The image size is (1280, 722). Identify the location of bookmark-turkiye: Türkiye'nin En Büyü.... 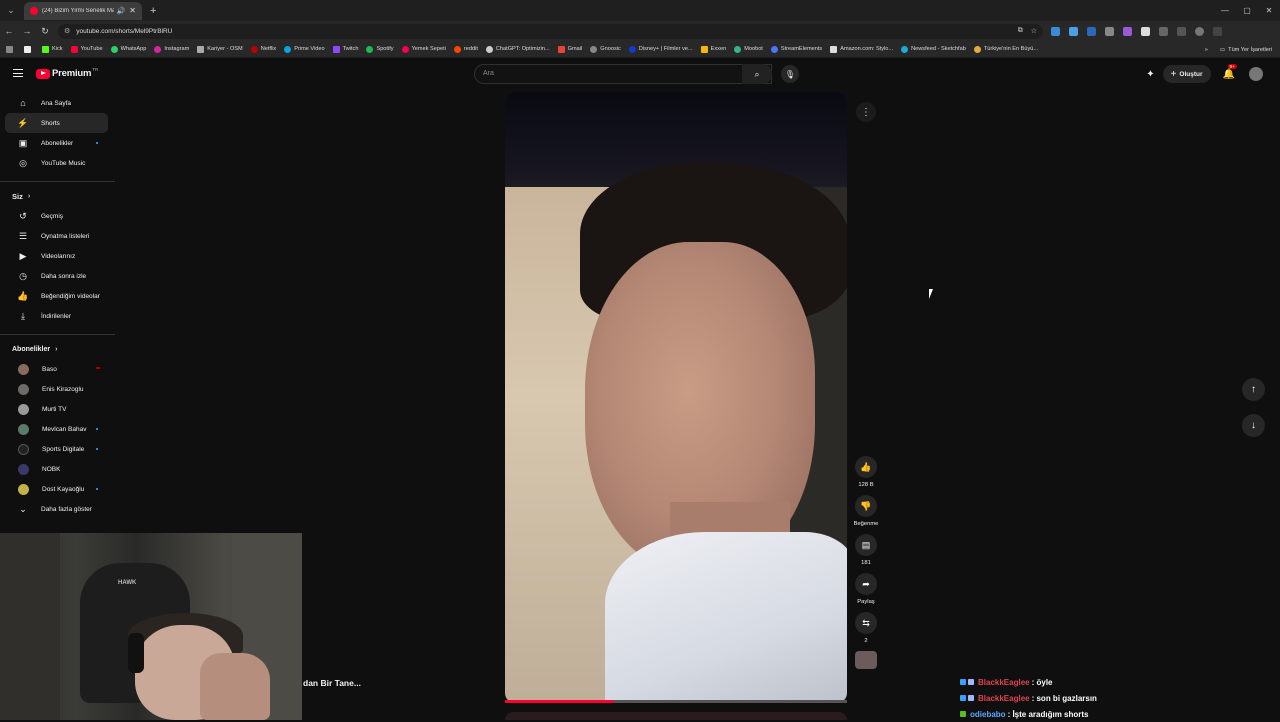
(1005, 49).